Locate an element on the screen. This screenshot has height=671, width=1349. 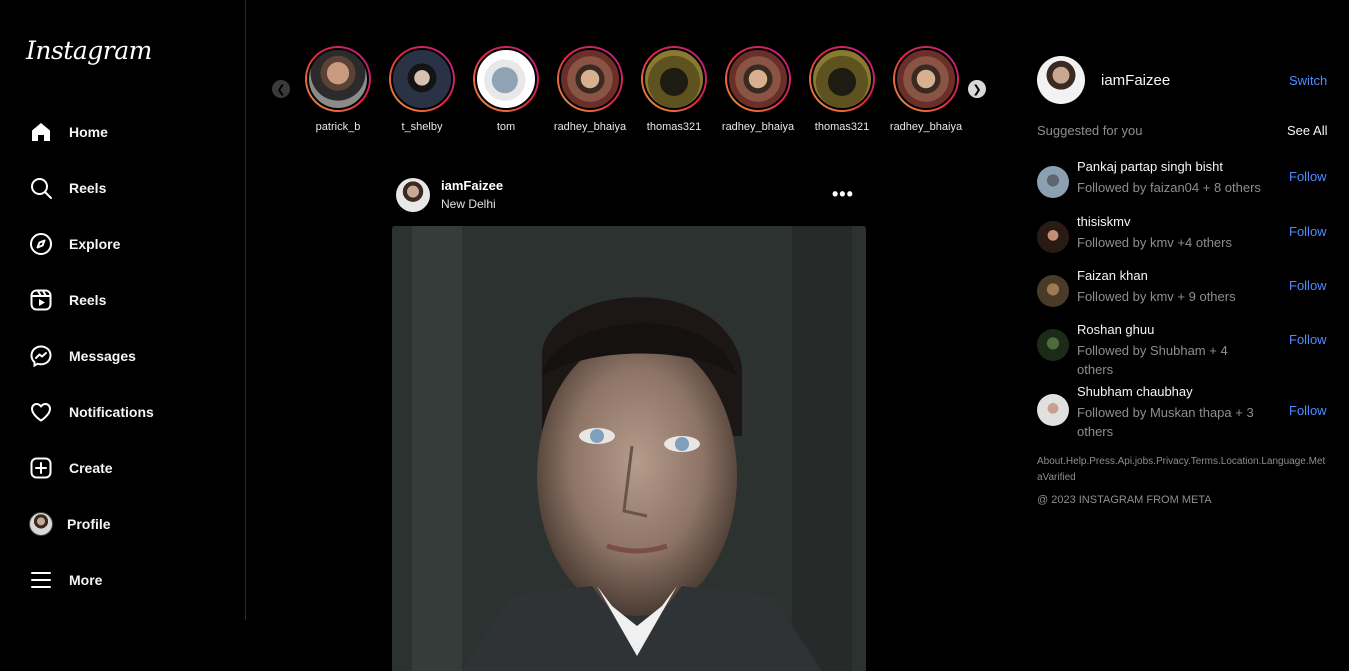
suggestion-subtitle: Followed by Shubham + 4 others is located at coordinates (1152, 360).